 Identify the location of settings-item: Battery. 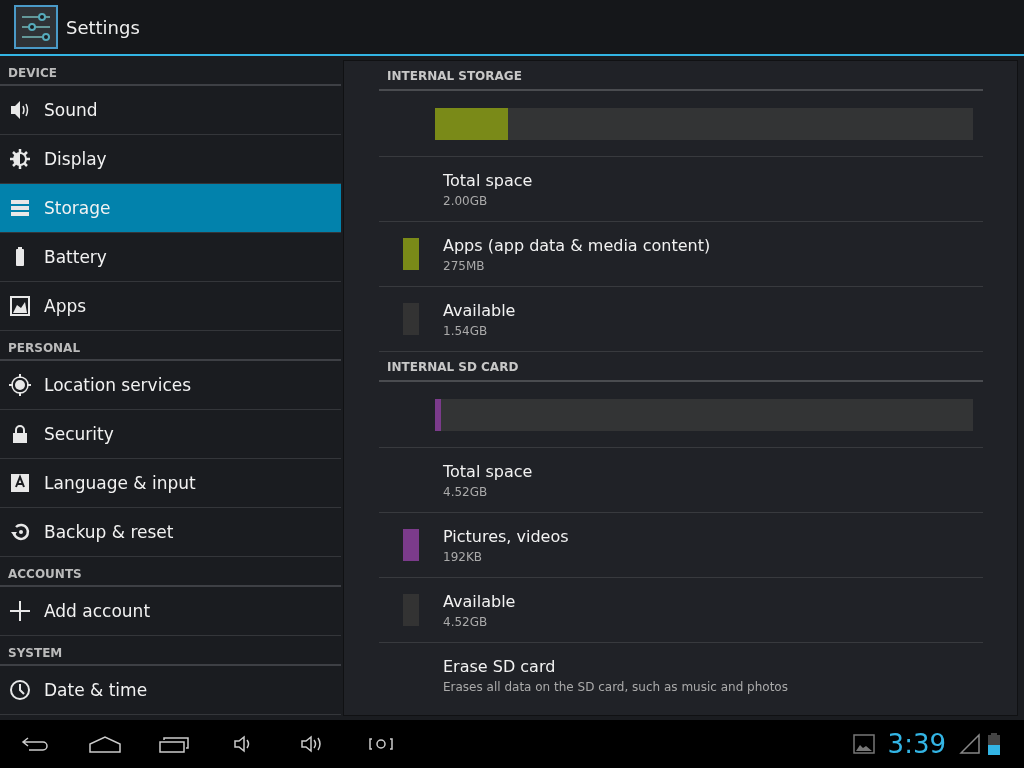
(170, 257).